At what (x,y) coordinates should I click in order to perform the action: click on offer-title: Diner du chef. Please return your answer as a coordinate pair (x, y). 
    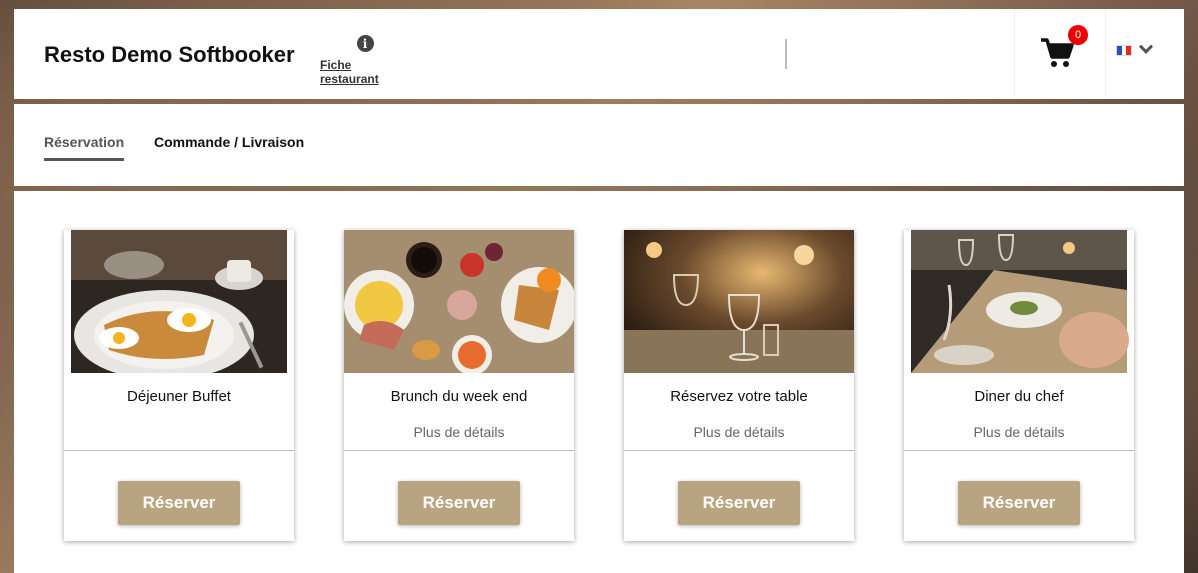
    Looking at the image, I should click on (1019, 396).